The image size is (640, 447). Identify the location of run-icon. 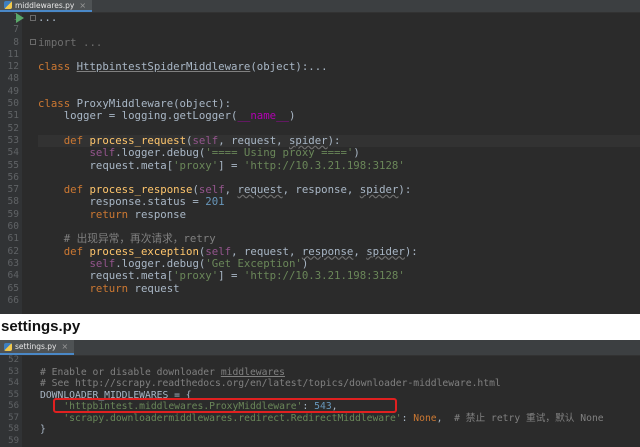
(20, 18).